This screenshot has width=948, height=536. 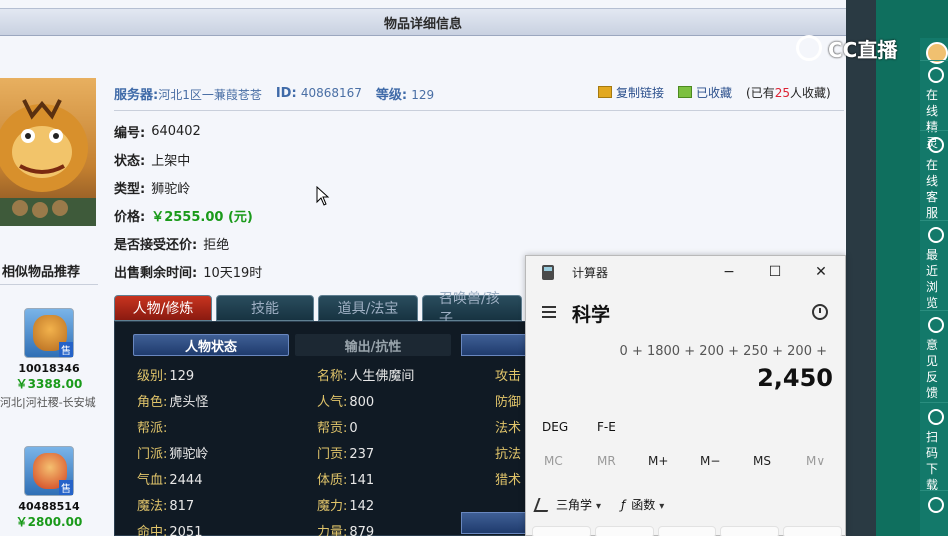 I want to click on similar-item: 售 40488514 ￥2800.00, so click(x=49, y=488).